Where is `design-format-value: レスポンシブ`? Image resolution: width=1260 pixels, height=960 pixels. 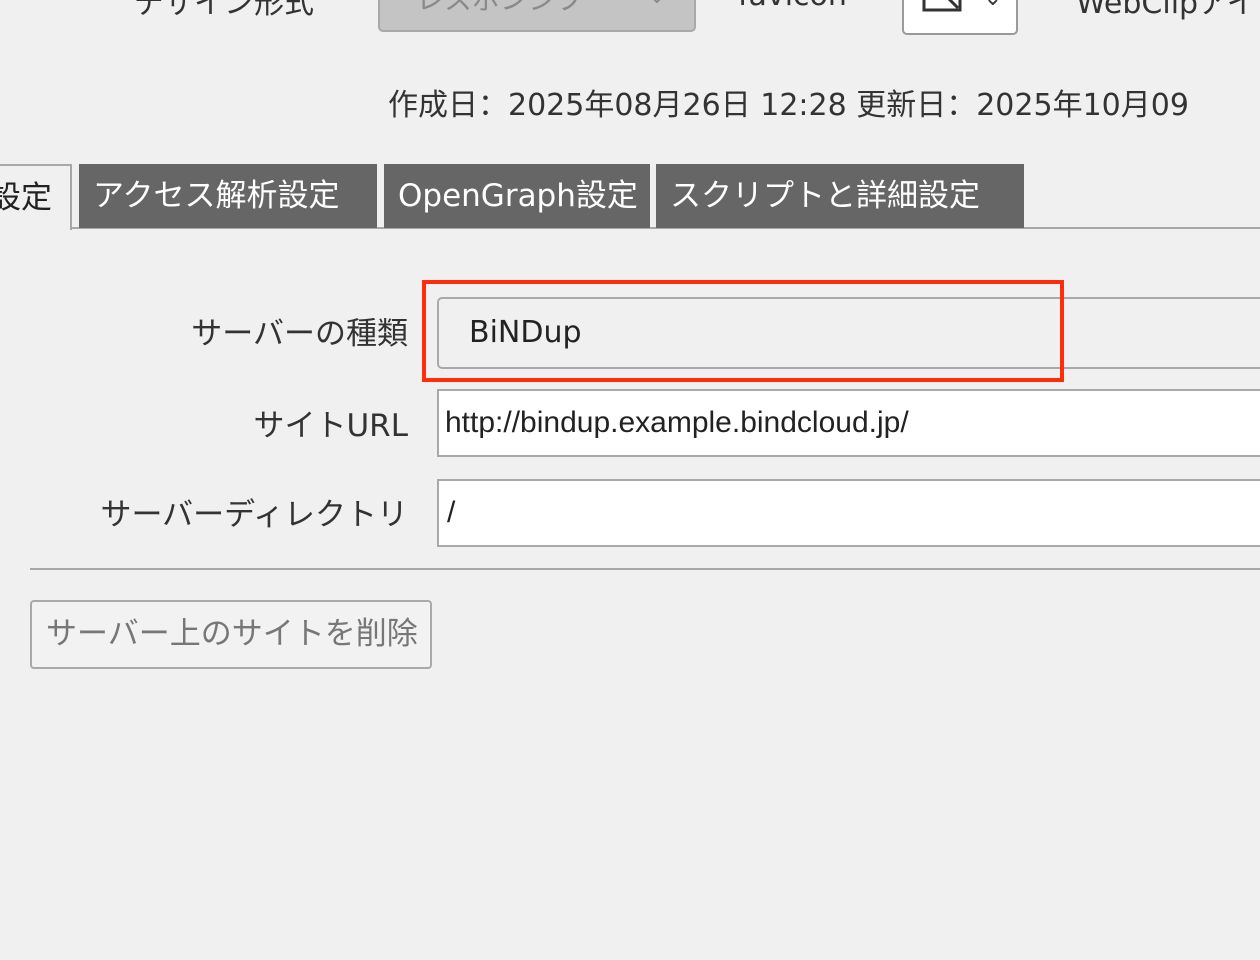
design-format-value: レスポンシブ is located at coordinates (500, 9).